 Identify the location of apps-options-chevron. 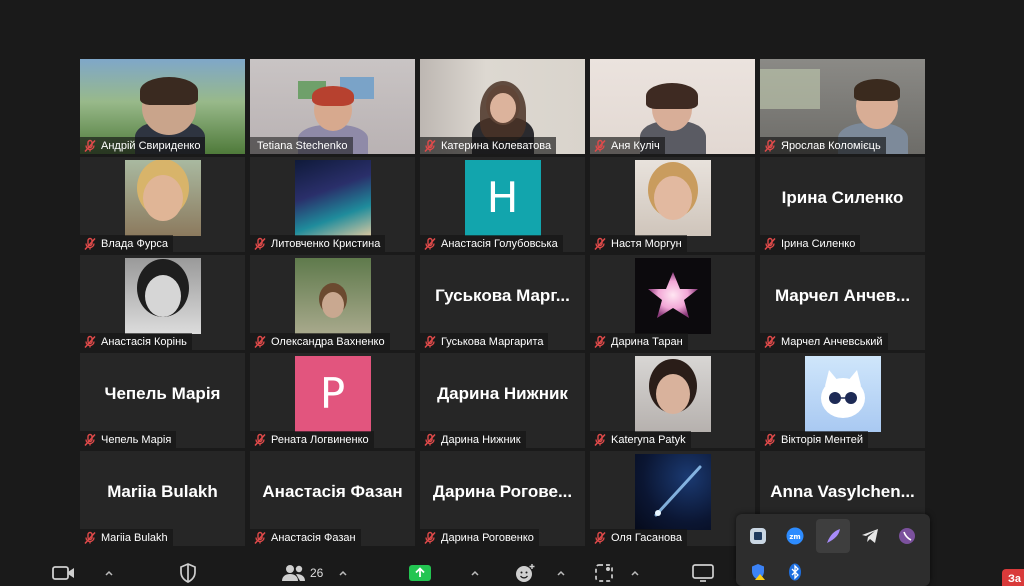
(635, 573).